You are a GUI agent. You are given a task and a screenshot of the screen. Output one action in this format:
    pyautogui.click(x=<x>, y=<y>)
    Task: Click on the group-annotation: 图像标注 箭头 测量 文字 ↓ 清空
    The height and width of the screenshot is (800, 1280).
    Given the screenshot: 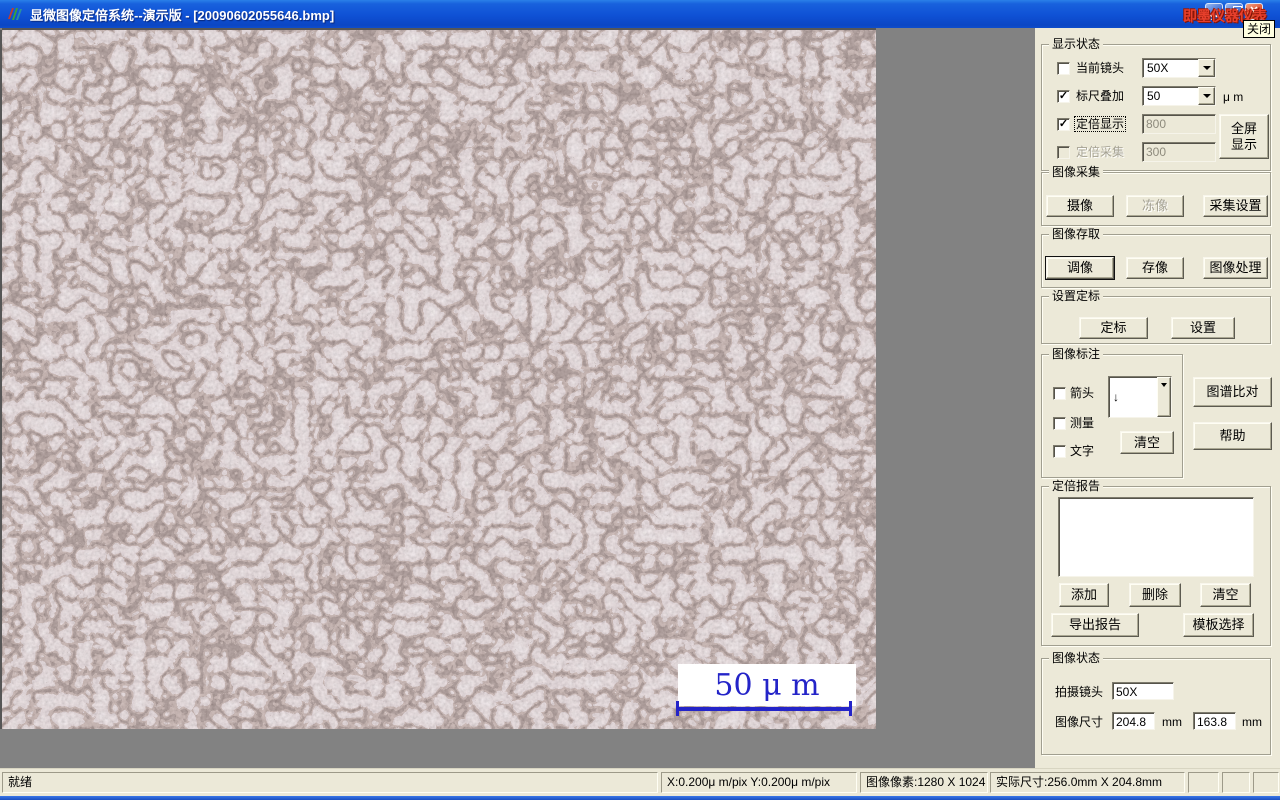 What is the action you would take?
    pyautogui.click(x=1112, y=412)
    